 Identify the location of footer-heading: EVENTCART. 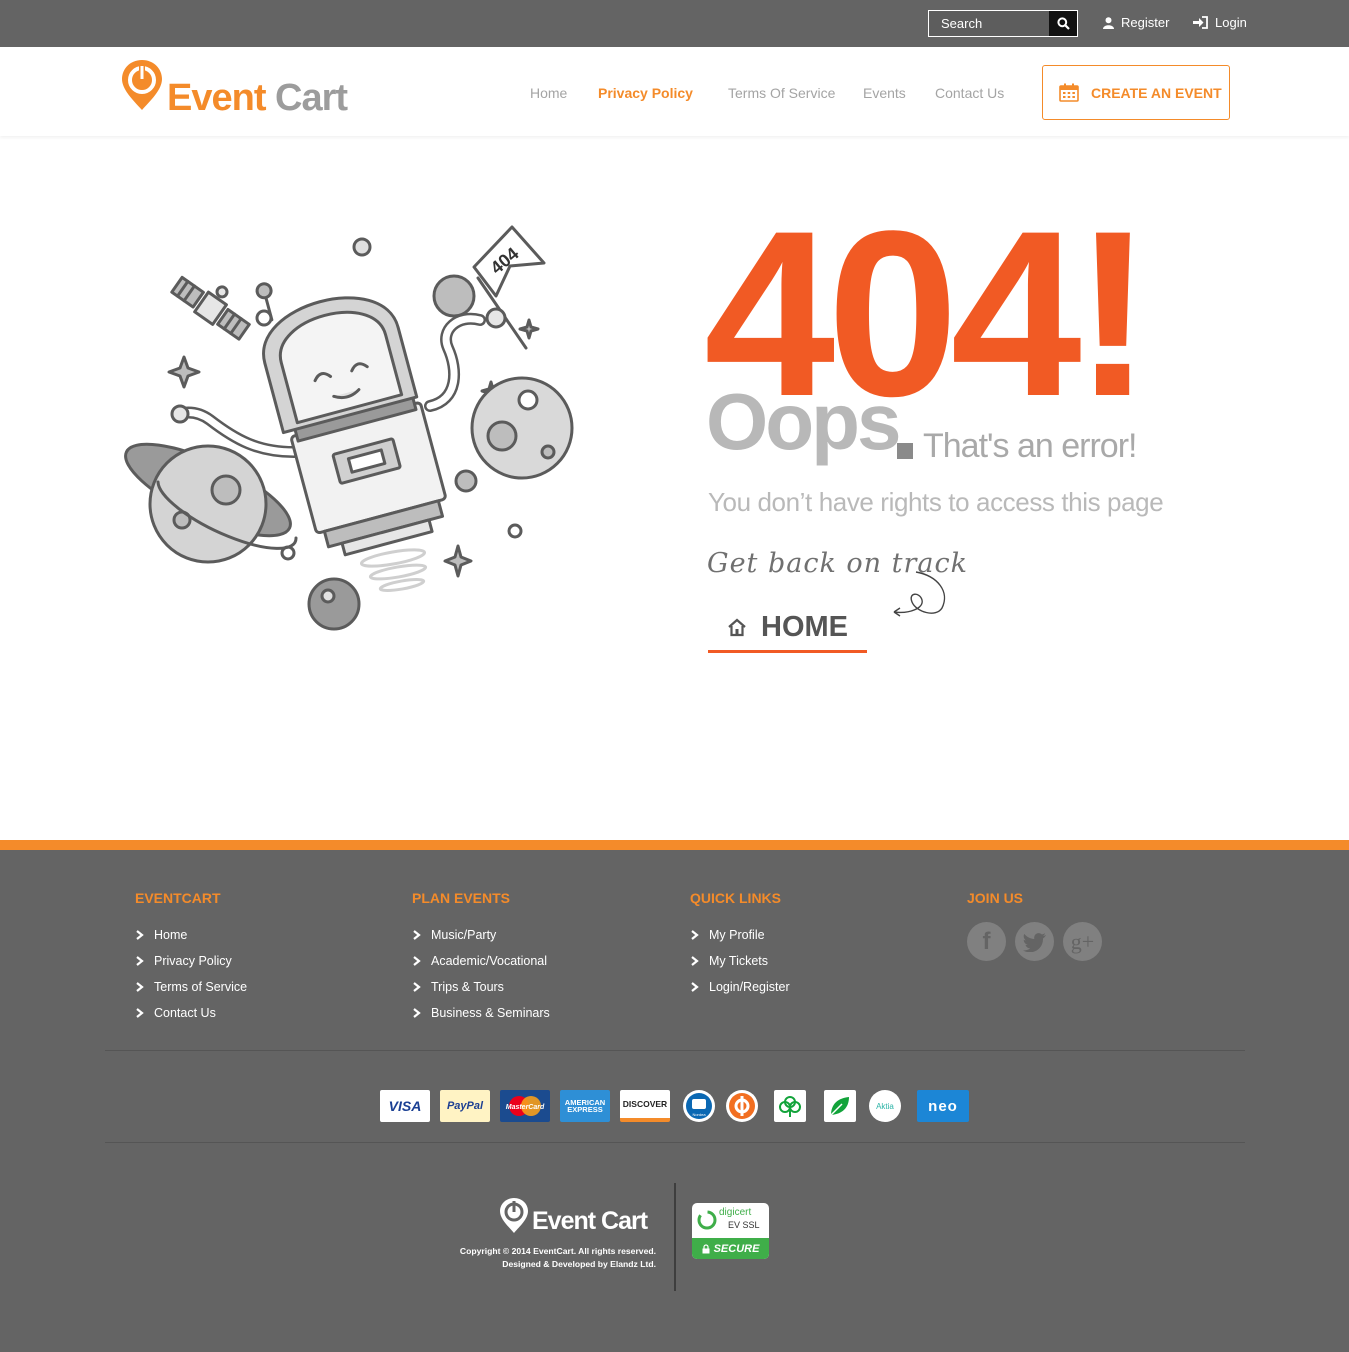
(178, 898).